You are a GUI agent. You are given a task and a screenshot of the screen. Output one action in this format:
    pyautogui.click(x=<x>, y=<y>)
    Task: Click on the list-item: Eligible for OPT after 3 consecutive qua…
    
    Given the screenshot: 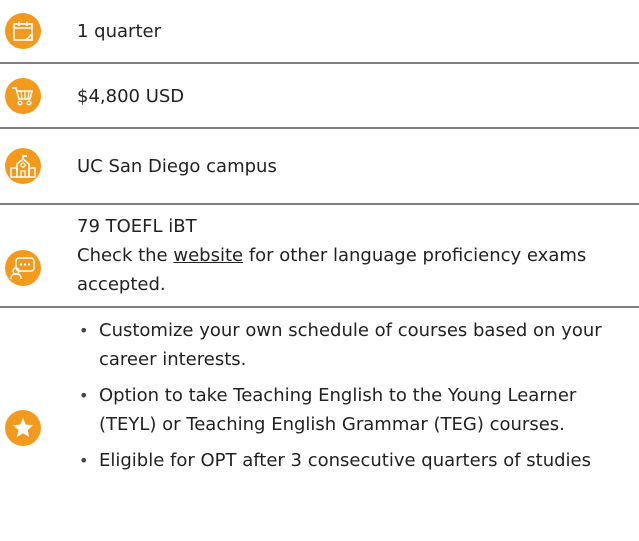 What is the action you would take?
    pyautogui.click(x=347, y=460)
    